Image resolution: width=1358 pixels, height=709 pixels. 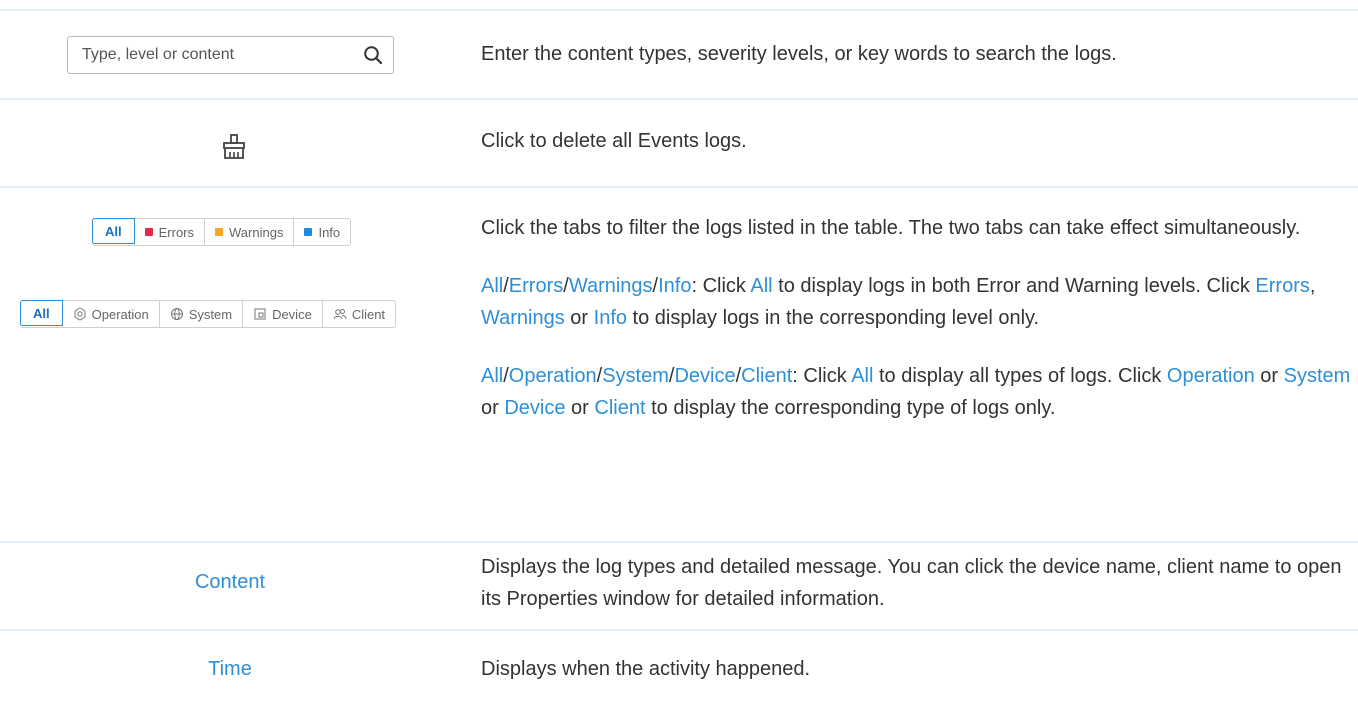 What do you see at coordinates (646, 669) in the screenshot?
I see `time-description: Displays when the activity happened.` at bounding box center [646, 669].